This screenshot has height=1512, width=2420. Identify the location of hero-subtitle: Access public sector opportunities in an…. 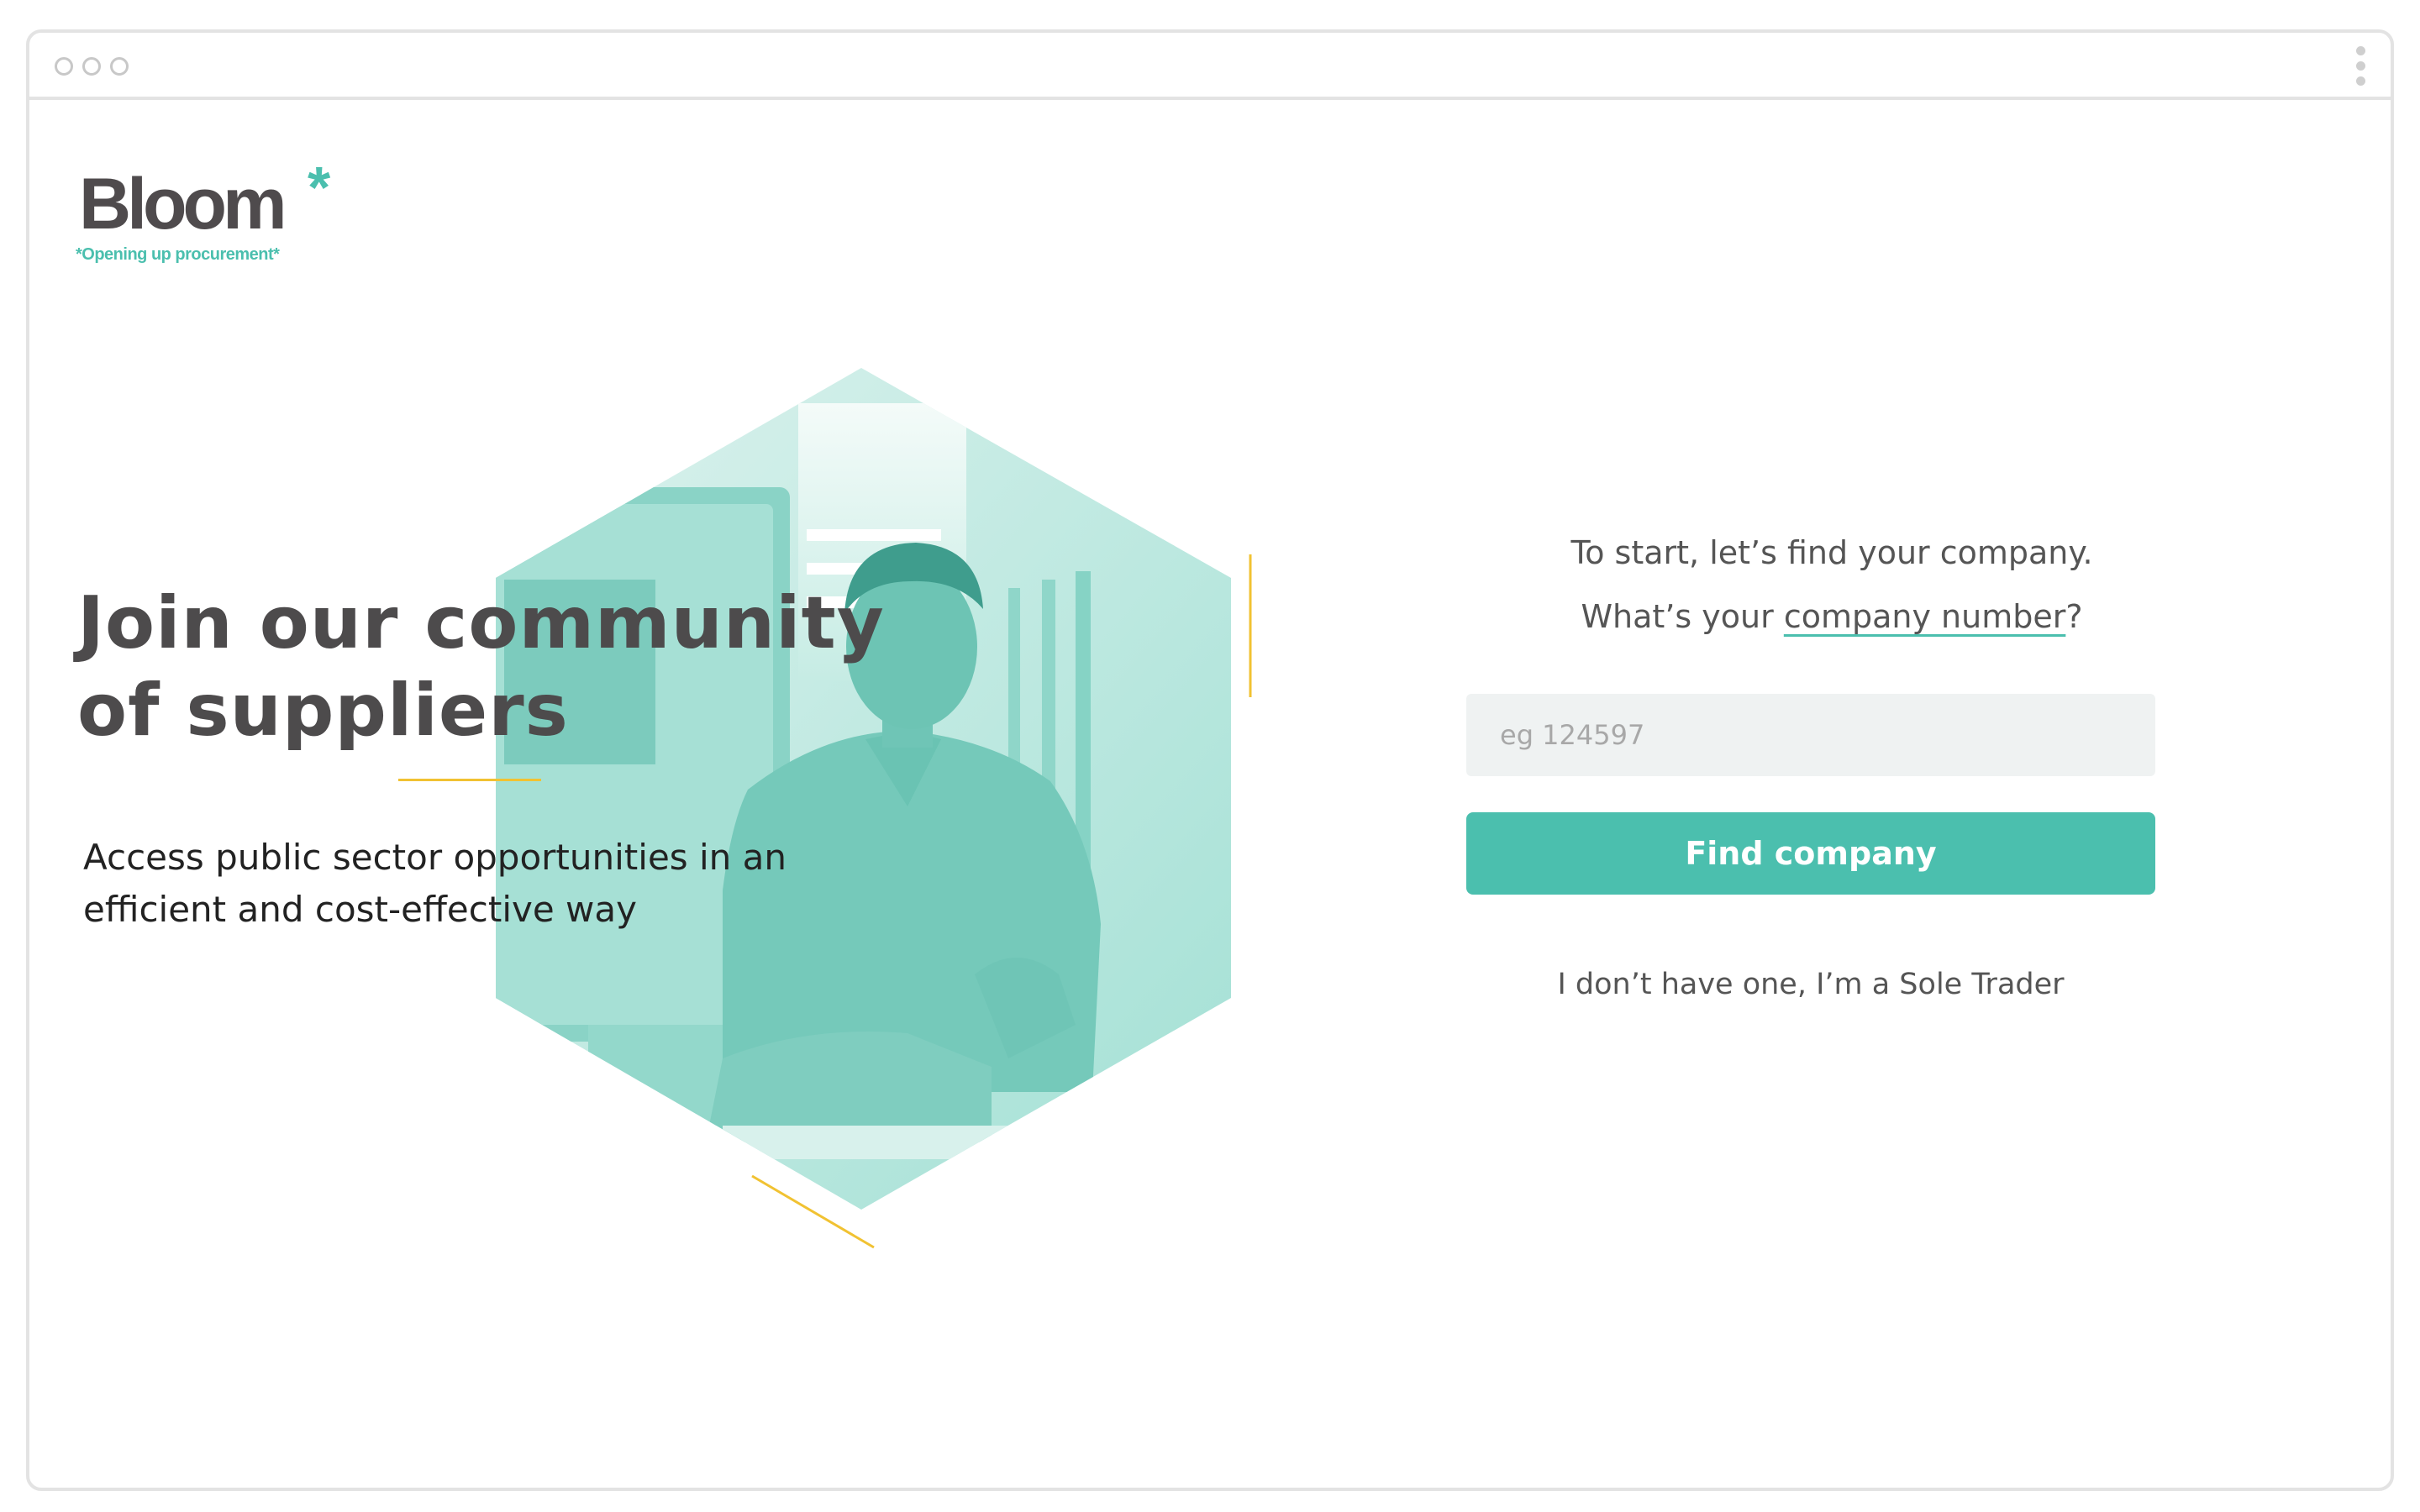
(503, 884).